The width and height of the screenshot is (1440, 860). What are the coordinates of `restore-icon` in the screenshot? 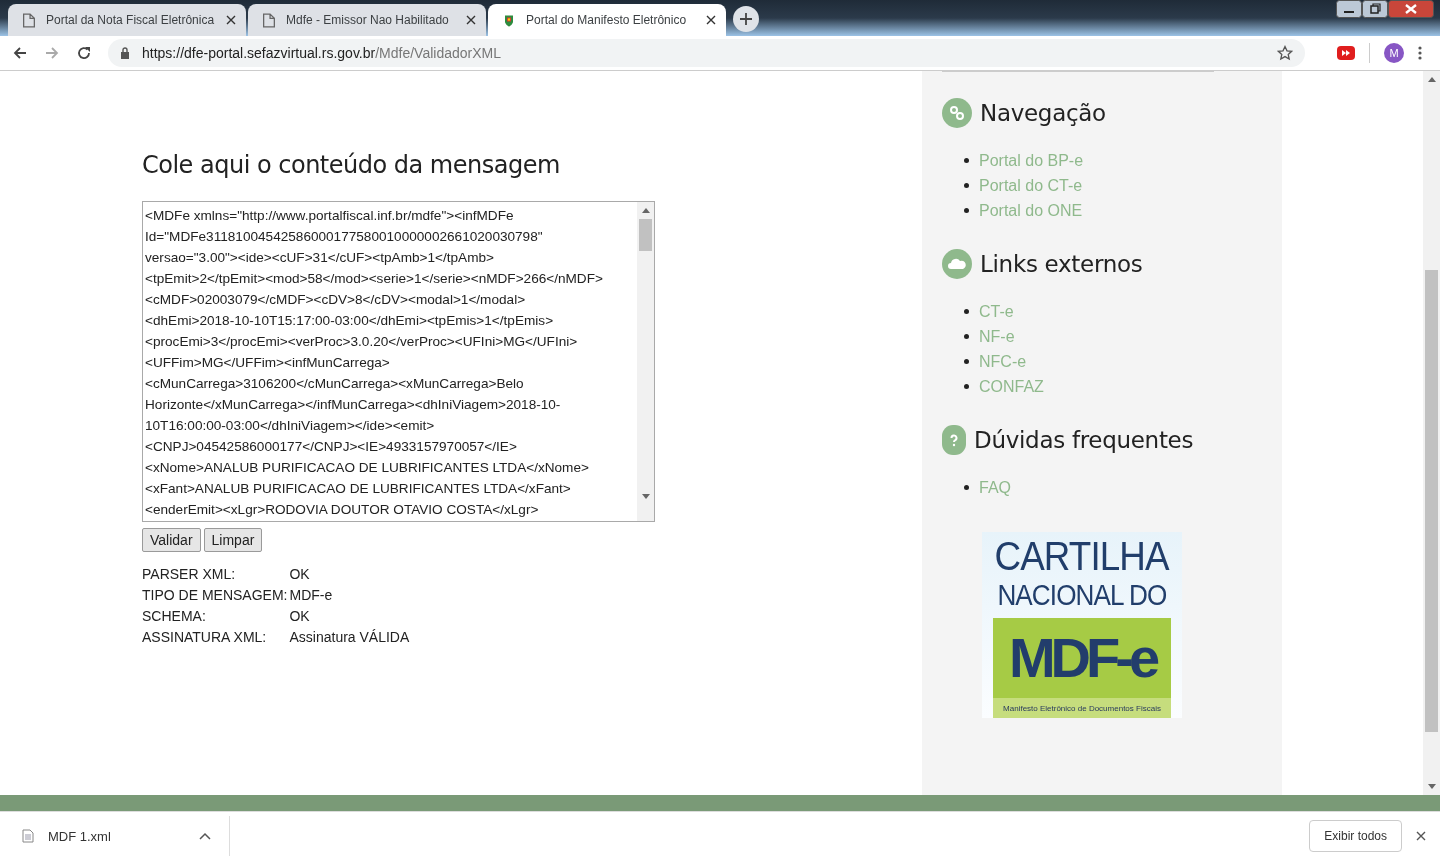 It's located at (1375, 9).